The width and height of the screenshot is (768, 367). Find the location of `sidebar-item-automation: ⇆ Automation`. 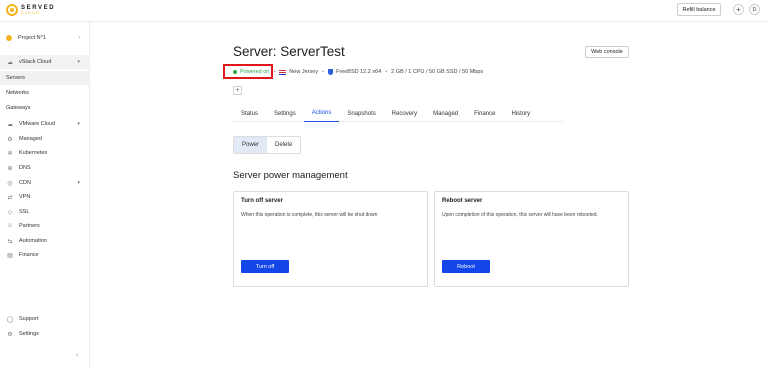

sidebar-item-automation: ⇆ Automation is located at coordinates (45, 241).